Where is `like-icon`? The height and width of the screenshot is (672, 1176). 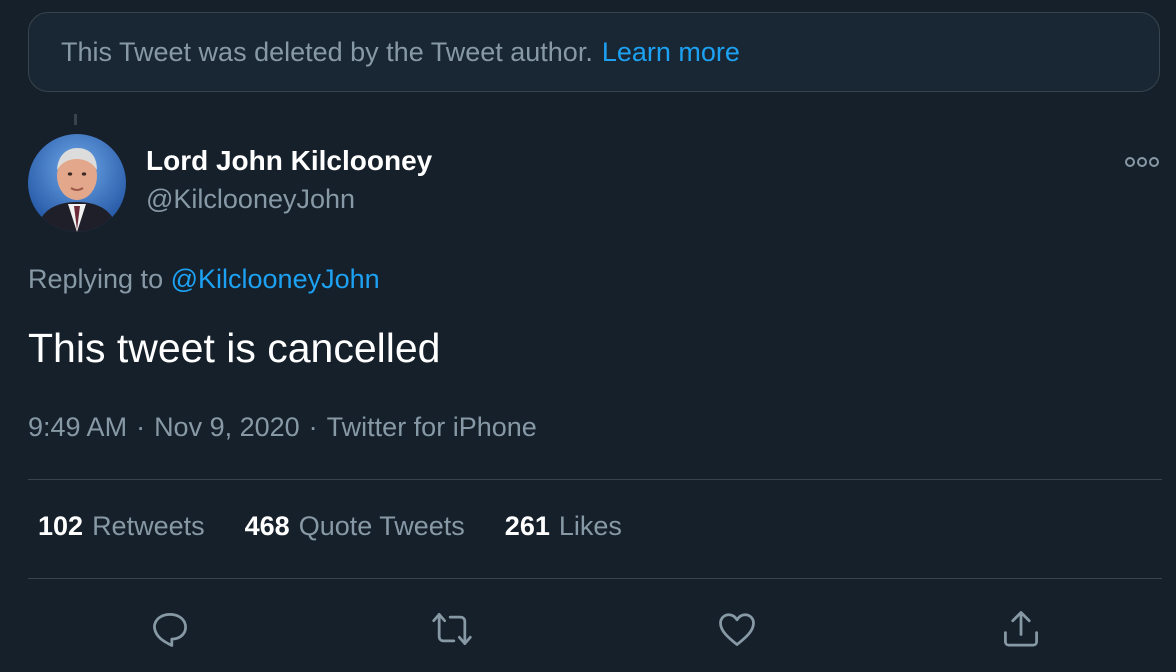
like-icon is located at coordinates (737, 629).